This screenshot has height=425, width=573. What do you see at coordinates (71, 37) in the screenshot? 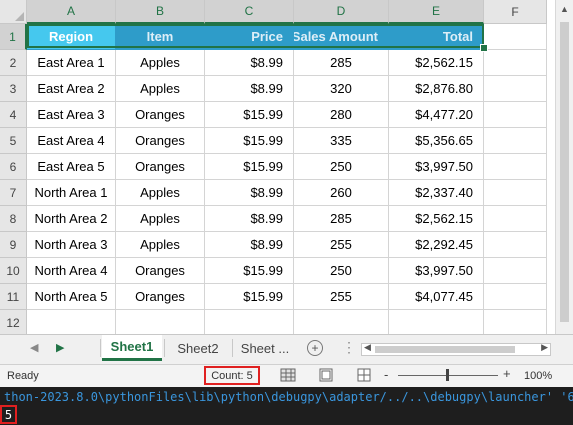
I see `header-cell: Region` at bounding box center [71, 37].